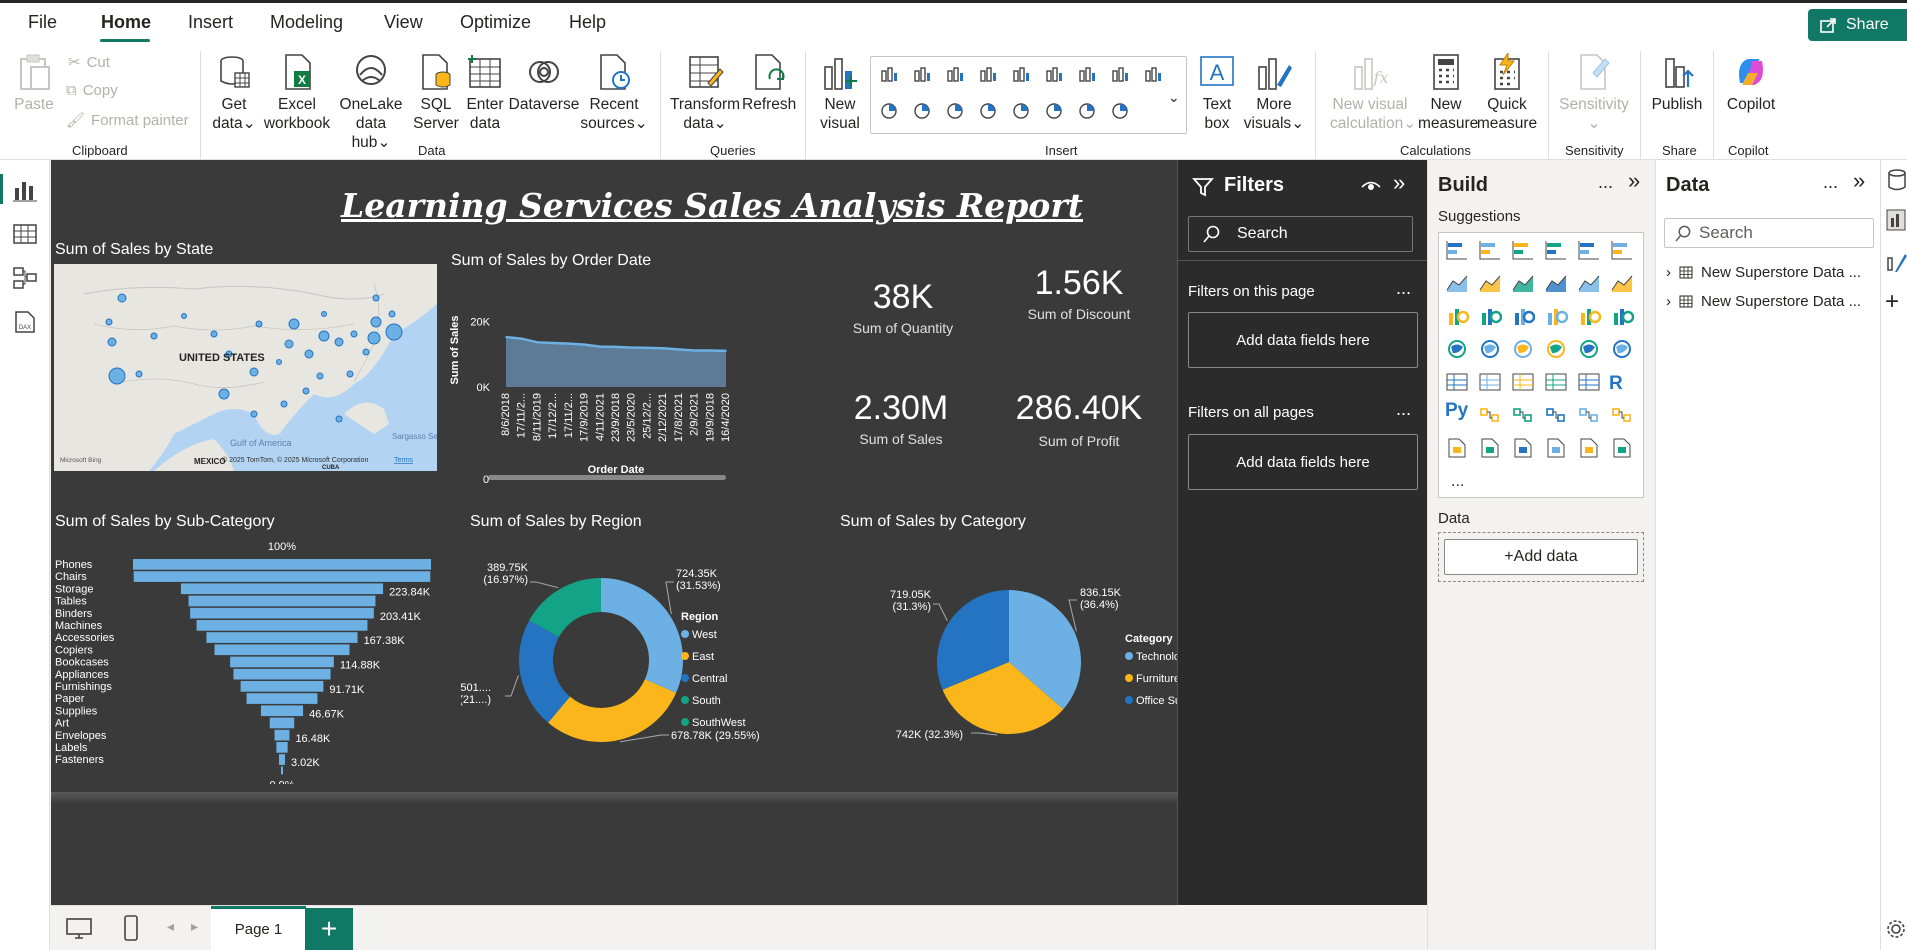  Describe the element at coordinates (1490, 316) in the screenshot. I see `funnel-visual-icon` at that location.